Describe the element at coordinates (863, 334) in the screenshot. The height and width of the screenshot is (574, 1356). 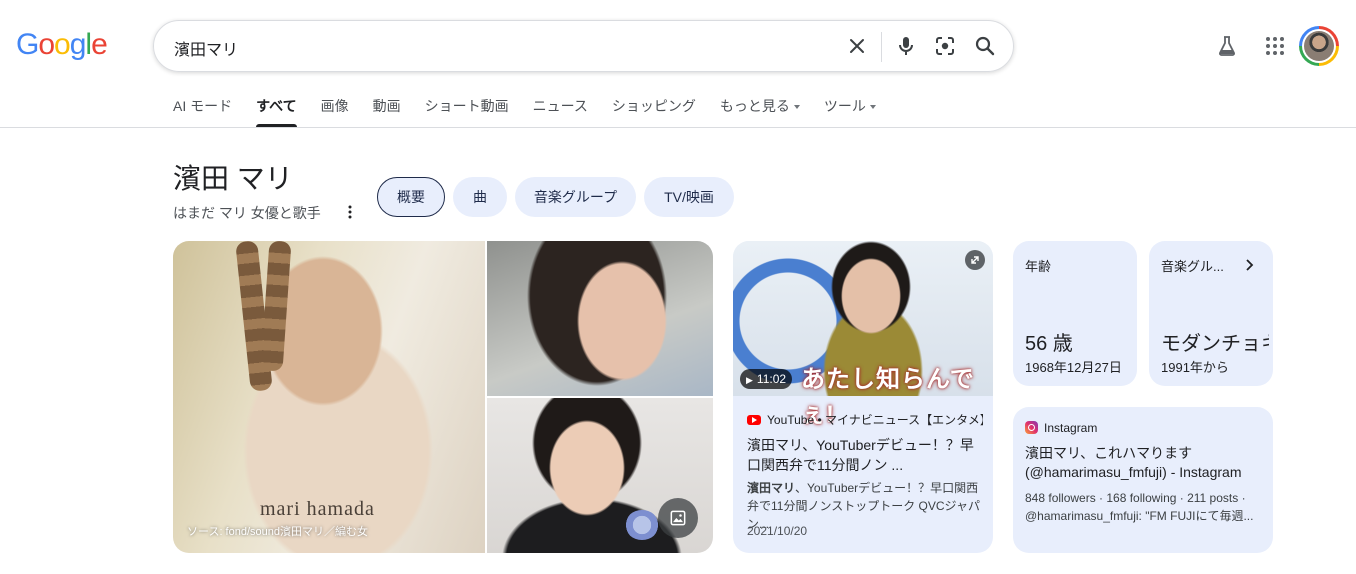
I see `video-thumbnail: あたし知らんでぇ! ▶ 11:02` at that location.